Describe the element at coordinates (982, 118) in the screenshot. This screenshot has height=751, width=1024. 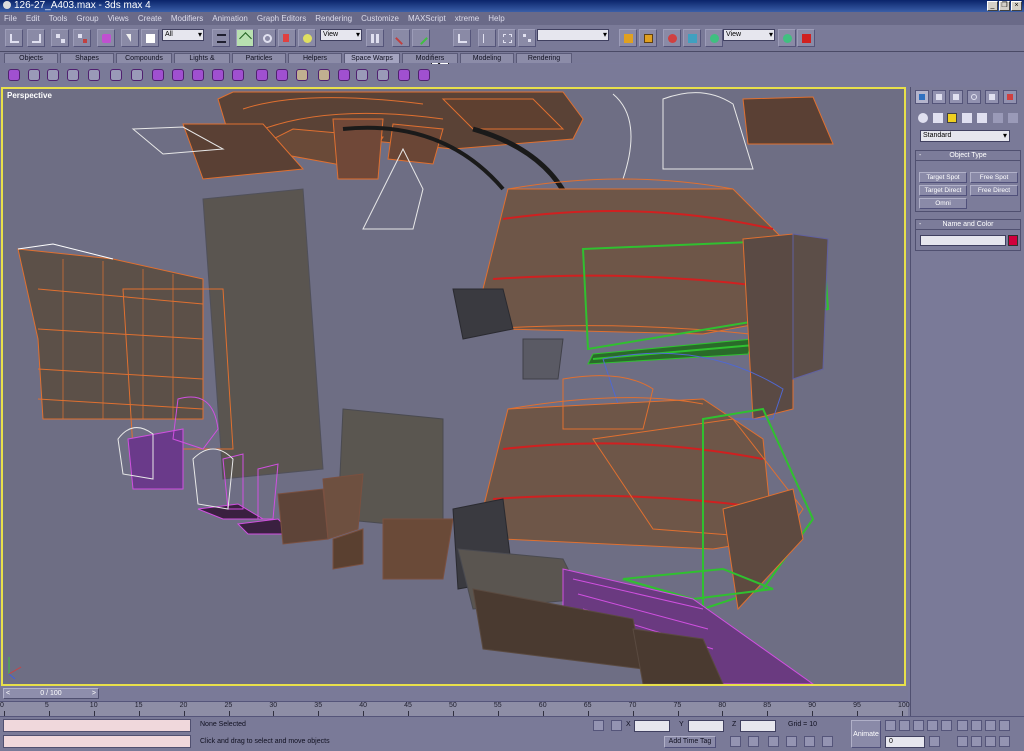
I see `helpers-icon` at that location.